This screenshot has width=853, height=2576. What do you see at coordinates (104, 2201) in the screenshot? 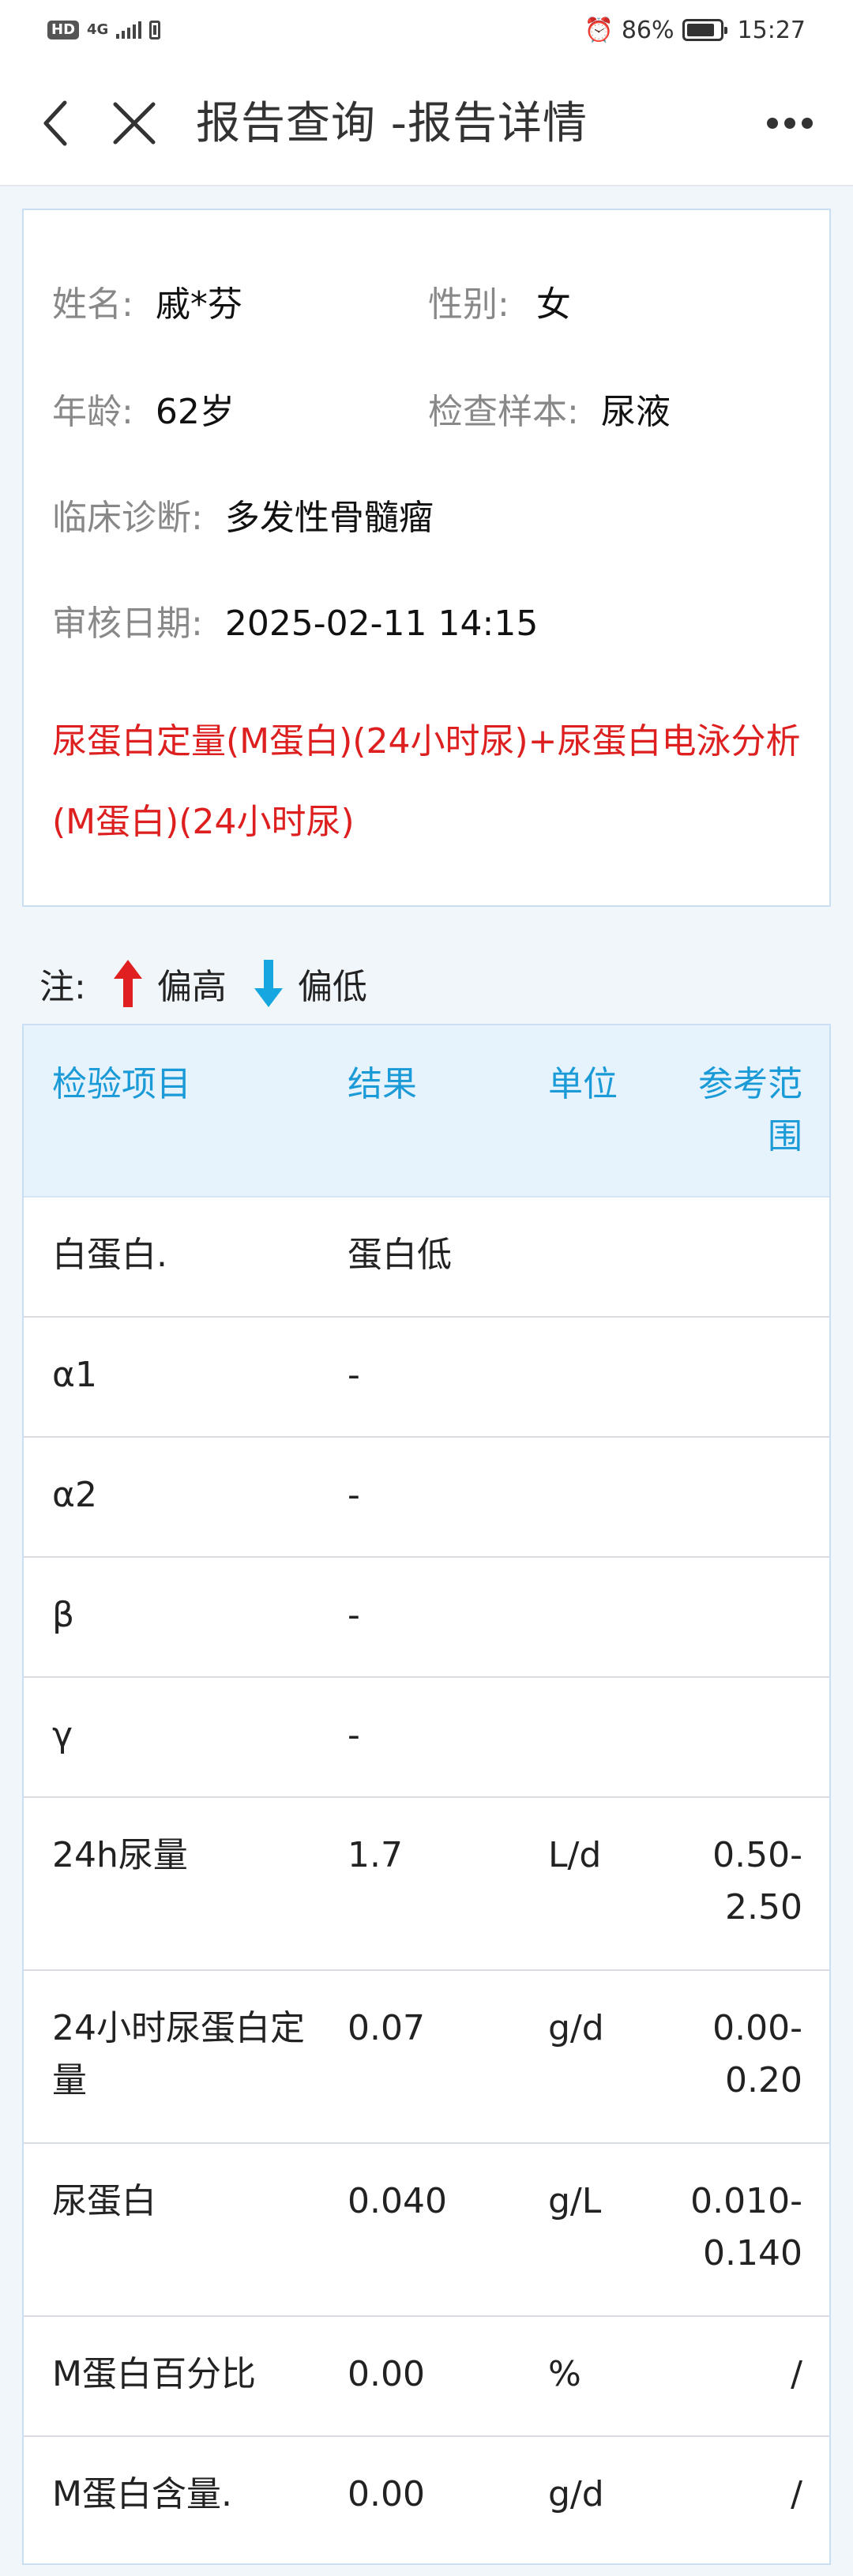
I see `row-item: 尿蛋白` at bounding box center [104, 2201].